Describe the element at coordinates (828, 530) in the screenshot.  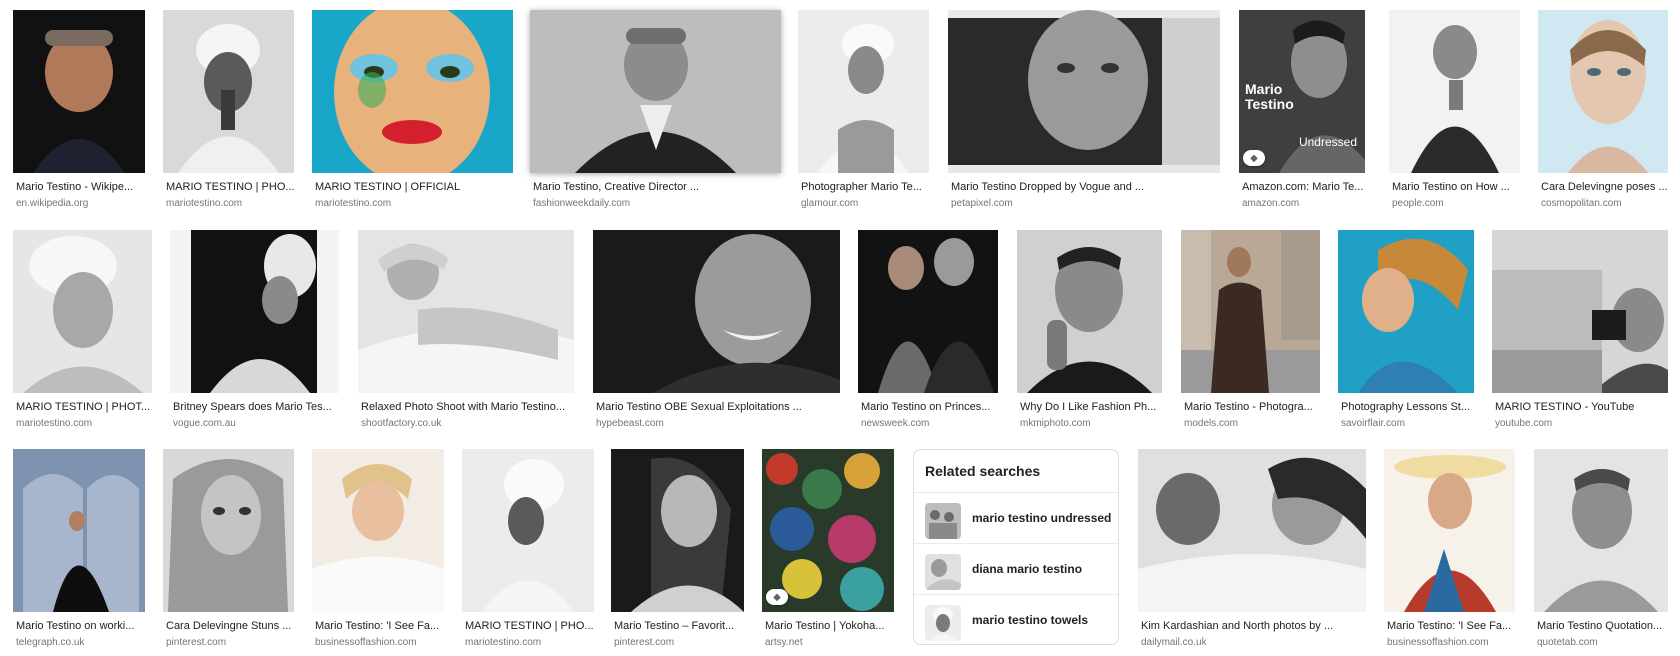
I see `patterned-art-photo-thumbnail: ◆` at that location.